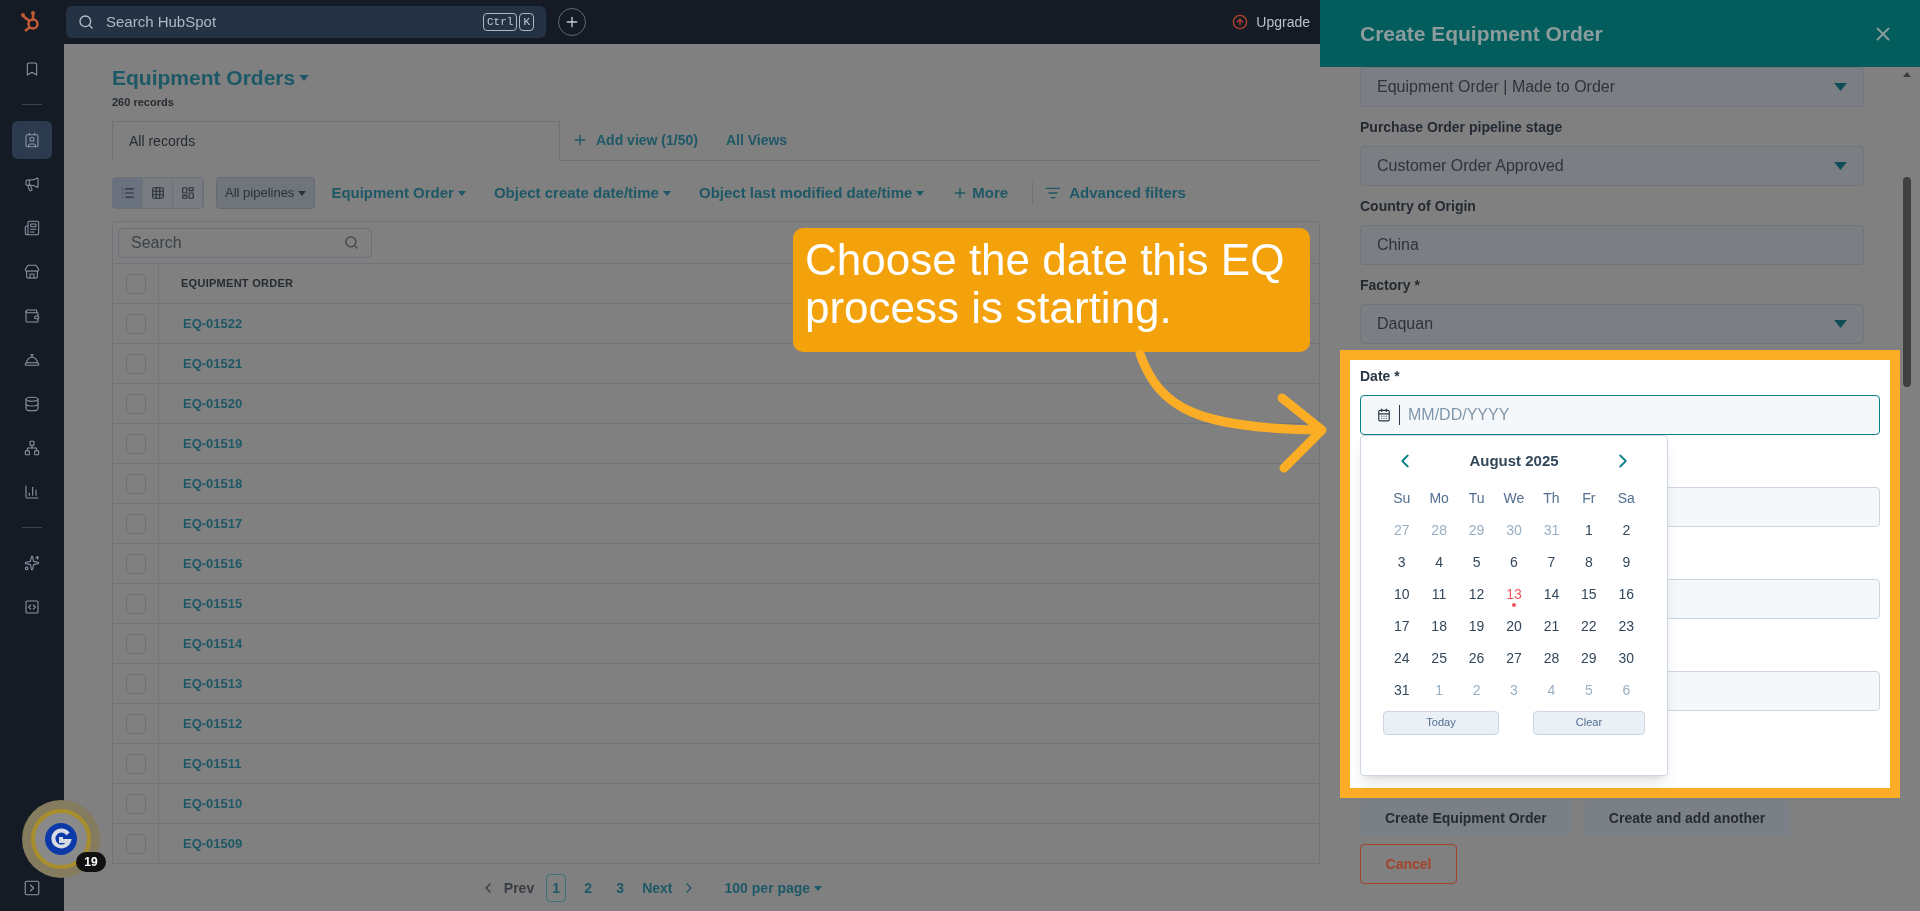  Describe the element at coordinates (336, 141) in the screenshot. I see `view-tab: All records` at that location.